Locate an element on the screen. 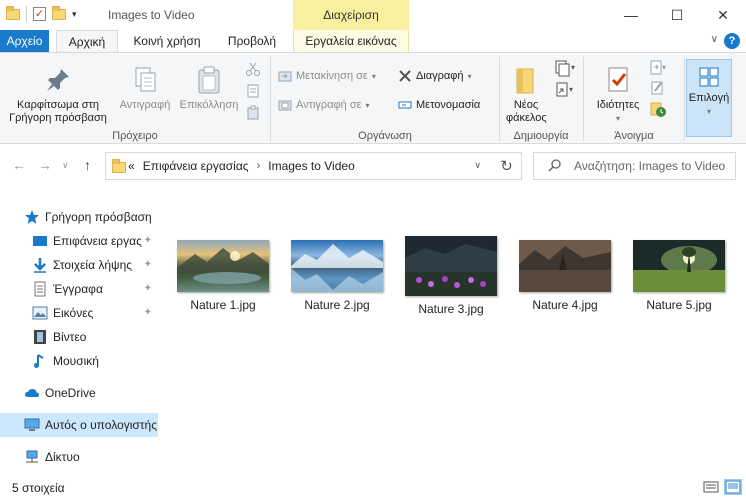 This screenshot has height=498, width=746. toolbar-divider is located at coordinates (26, 14).